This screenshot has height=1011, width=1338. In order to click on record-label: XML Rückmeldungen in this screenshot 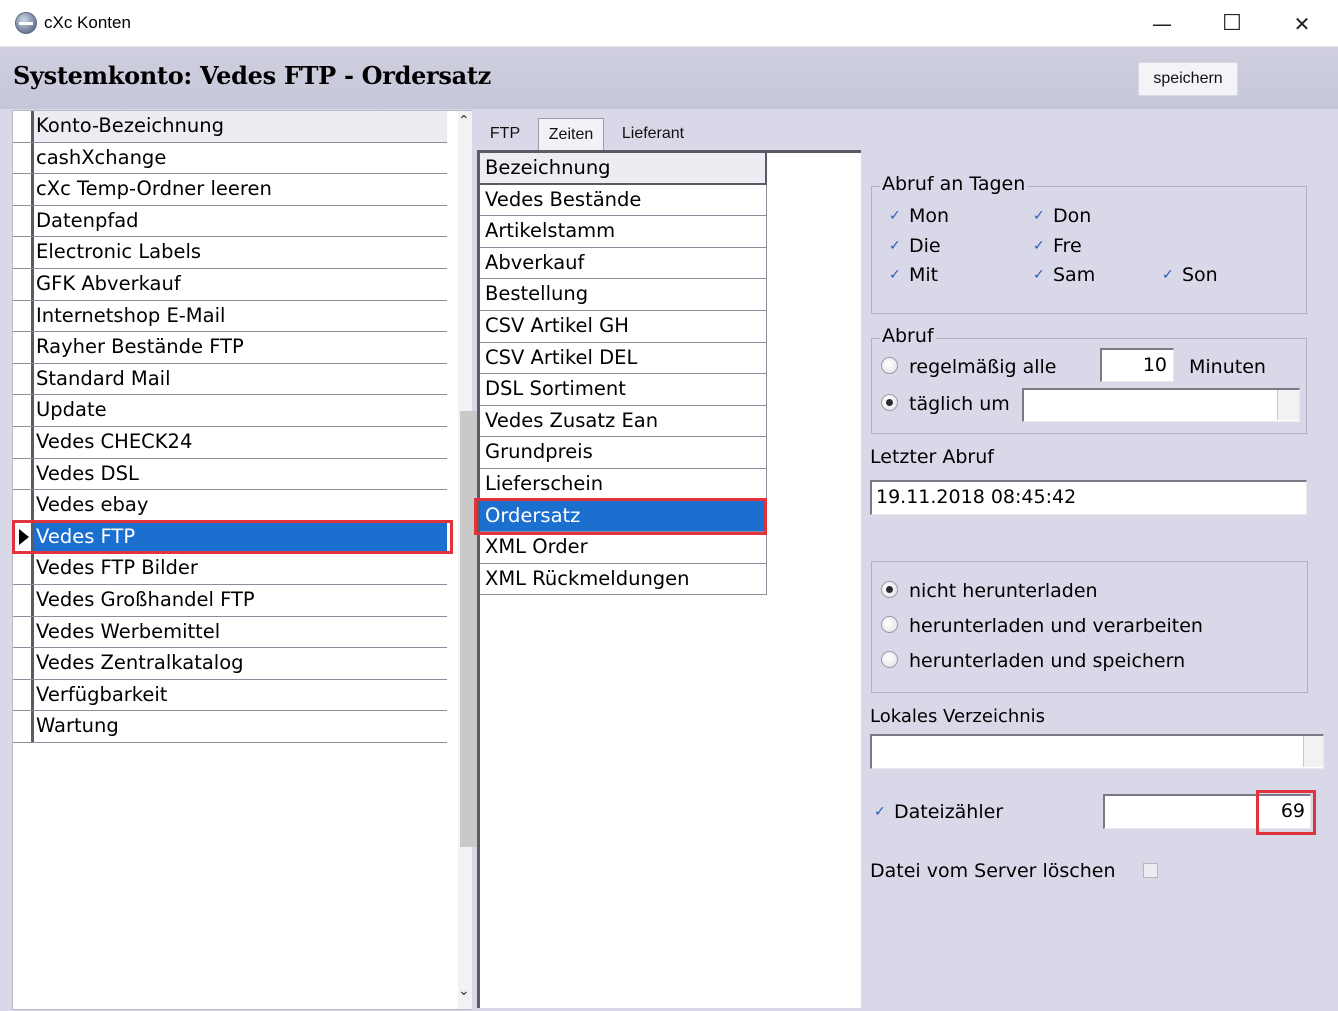, I will do `click(587, 578)`.